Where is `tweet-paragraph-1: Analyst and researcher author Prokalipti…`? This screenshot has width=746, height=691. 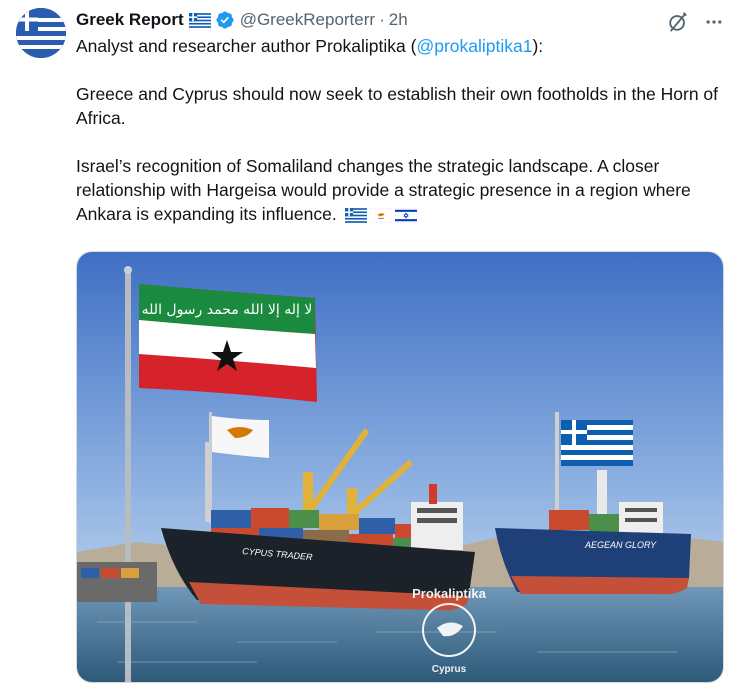 tweet-paragraph-1: Analyst and researcher author Prokalipti… is located at coordinates (403, 46).